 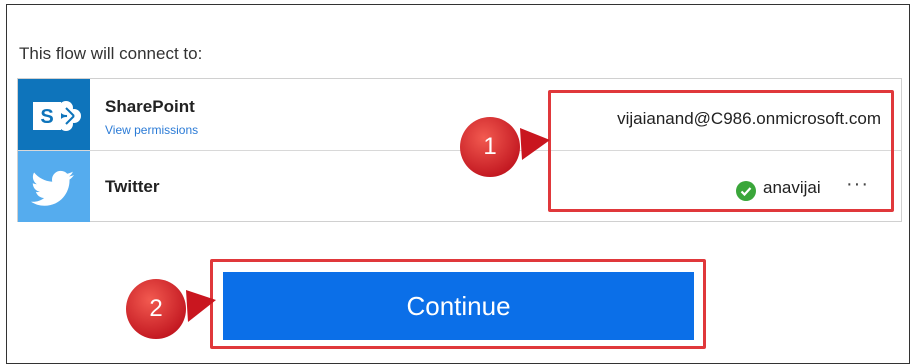 I want to click on highlight-box-accounts, so click(x=721, y=151).